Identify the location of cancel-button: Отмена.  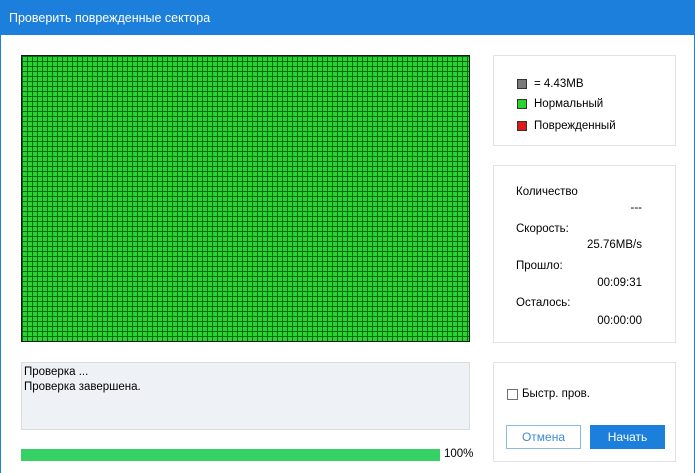
(543, 437).